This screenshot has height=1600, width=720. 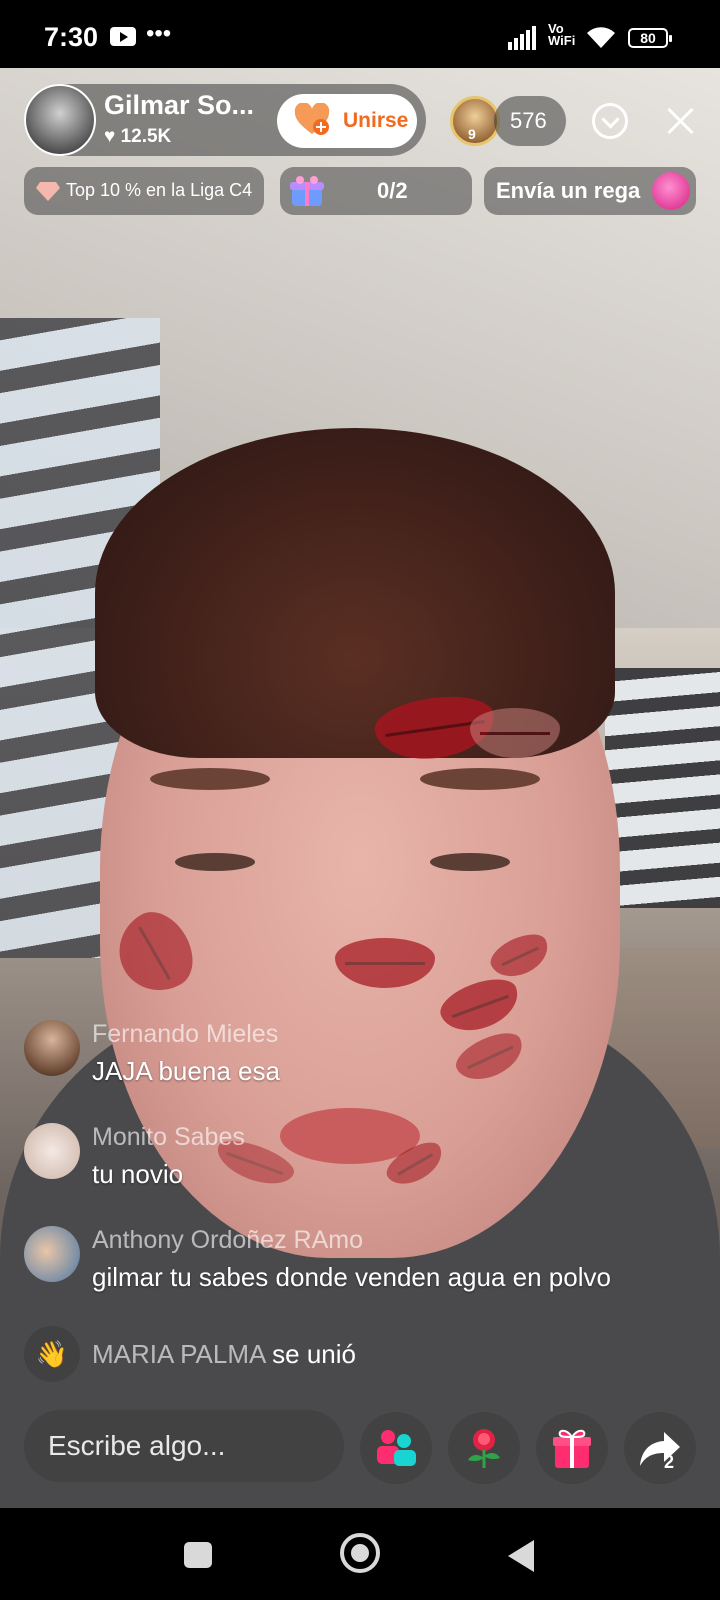 What do you see at coordinates (360, 34) in the screenshot?
I see `status-bar: 7:30 ••• Vo WiFi 80` at bounding box center [360, 34].